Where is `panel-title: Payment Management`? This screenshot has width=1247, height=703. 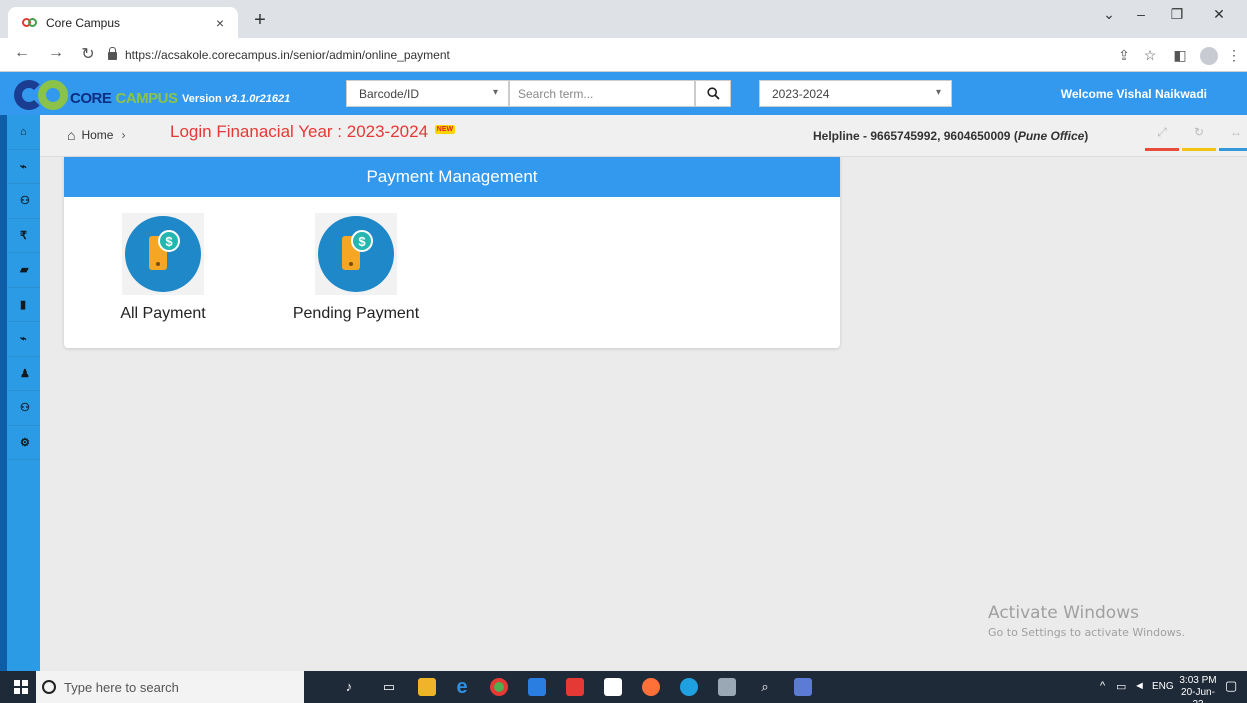 panel-title: Payment Management is located at coordinates (452, 177).